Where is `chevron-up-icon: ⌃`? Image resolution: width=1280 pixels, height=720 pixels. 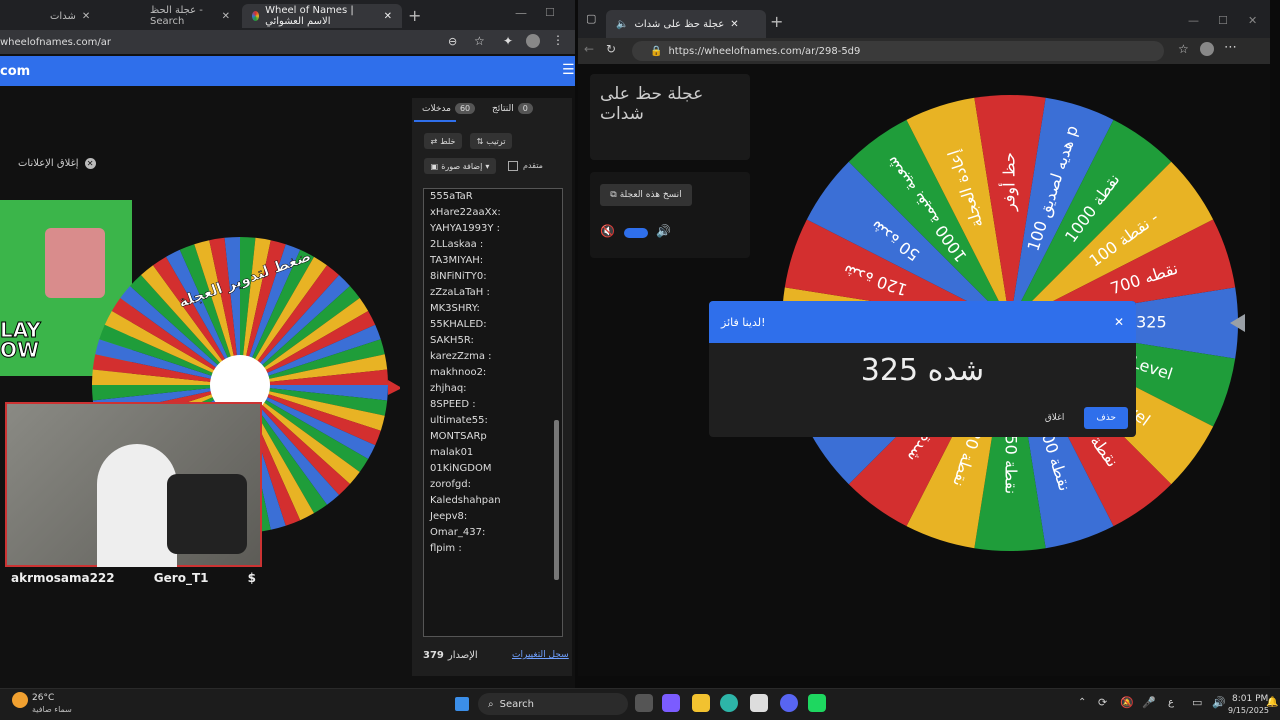
chevron-up-icon: ⌃ is located at coordinates (1082, 702).